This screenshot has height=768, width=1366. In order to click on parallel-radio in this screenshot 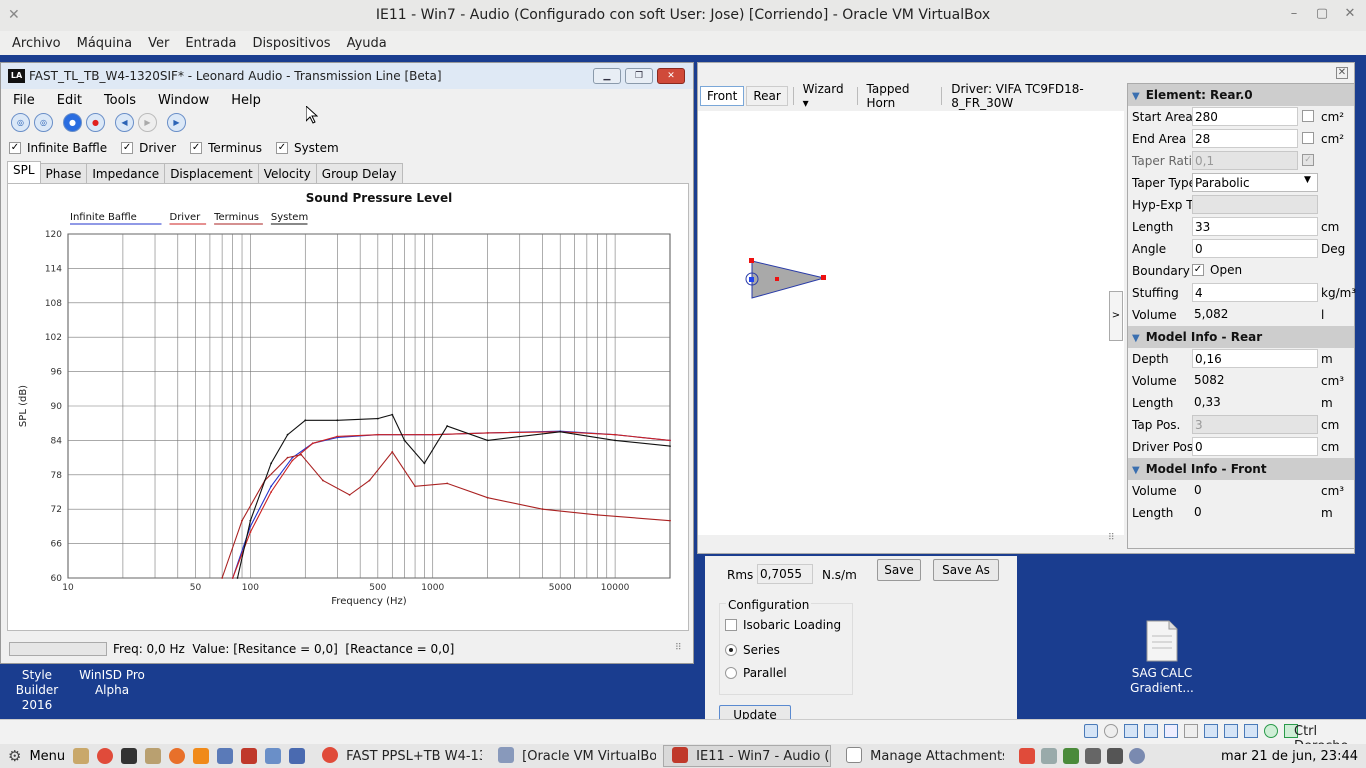, I will do `click(731, 673)`.